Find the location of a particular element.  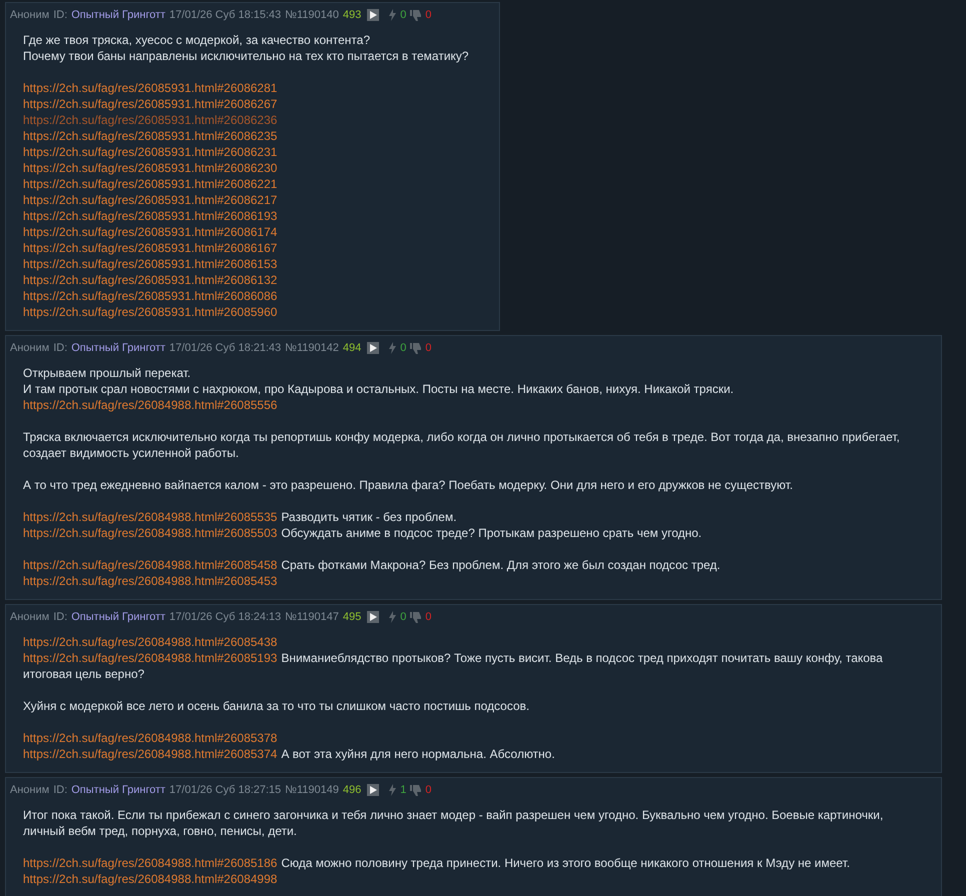

post-index: 496 is located at coordinates (352, 790).